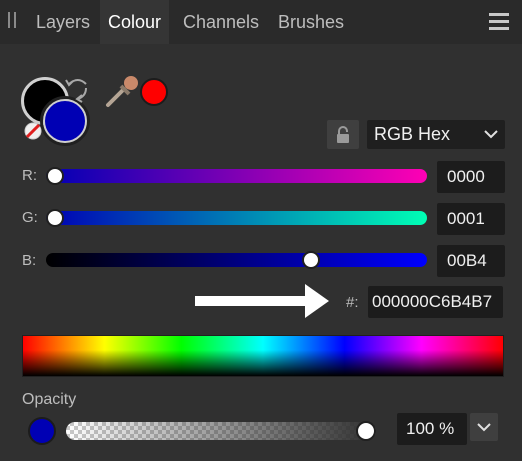 Image resolution: width=522 pixels, height=461 pixels. Describe the element at coordinates (55, 176) in the screenshot. I see `r-slider-knob` at that location.